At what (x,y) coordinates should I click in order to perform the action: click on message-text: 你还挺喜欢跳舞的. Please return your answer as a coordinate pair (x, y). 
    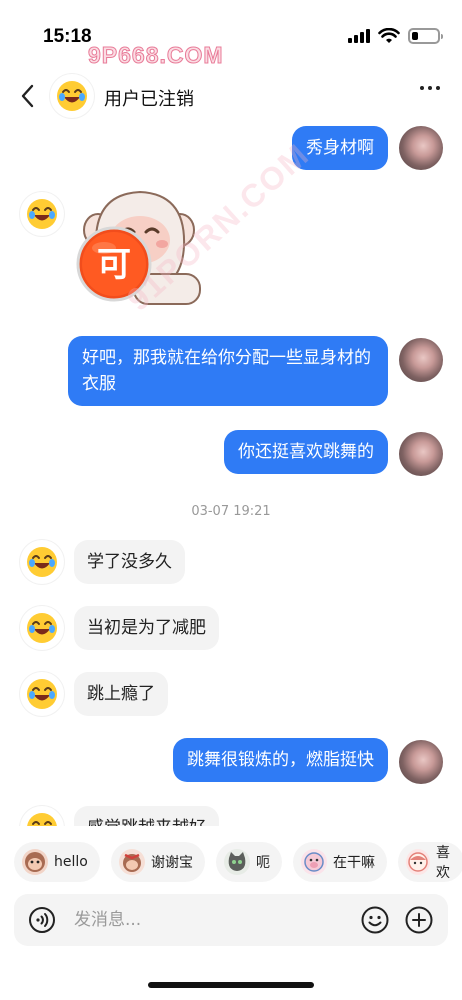
    Looking at the image, I should click on (306, 452).